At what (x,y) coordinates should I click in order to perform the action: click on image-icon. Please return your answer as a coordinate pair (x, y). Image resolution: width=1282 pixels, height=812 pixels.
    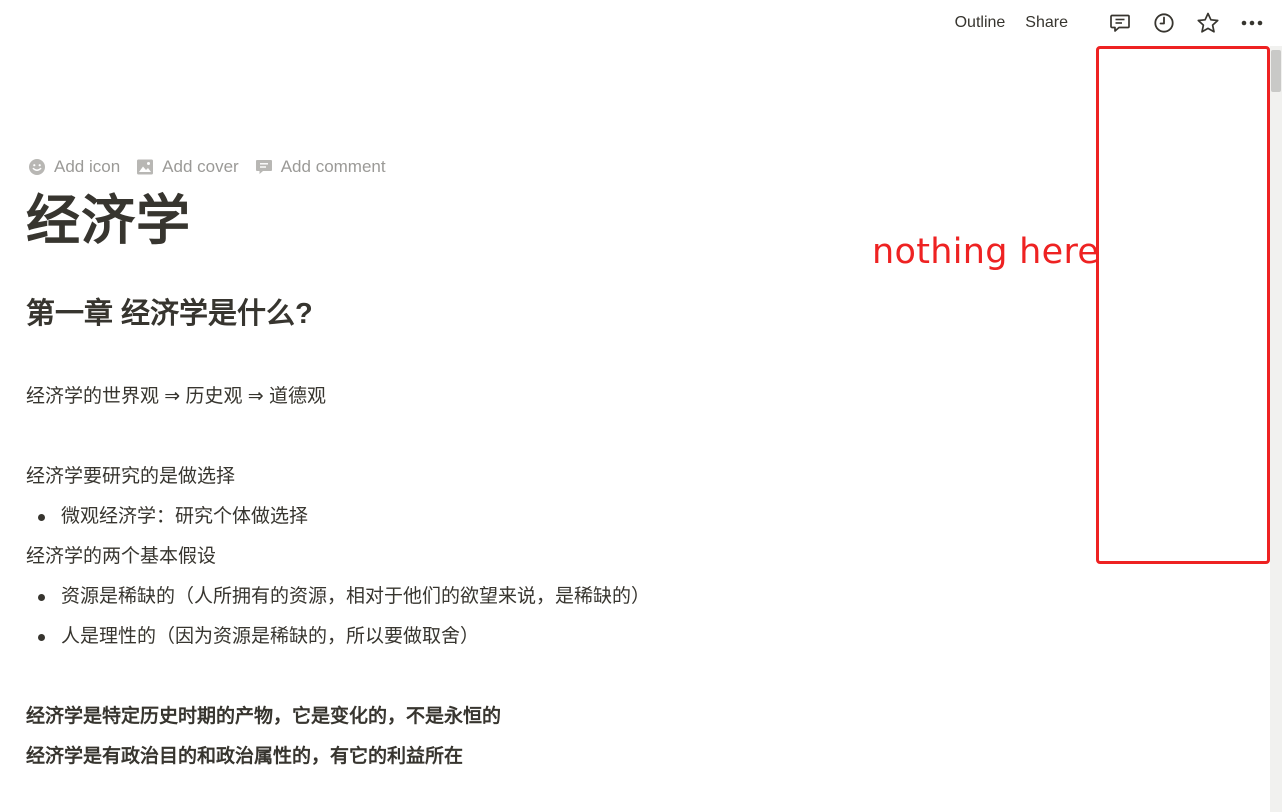
    Looking at the image, I should click on (145, 167).